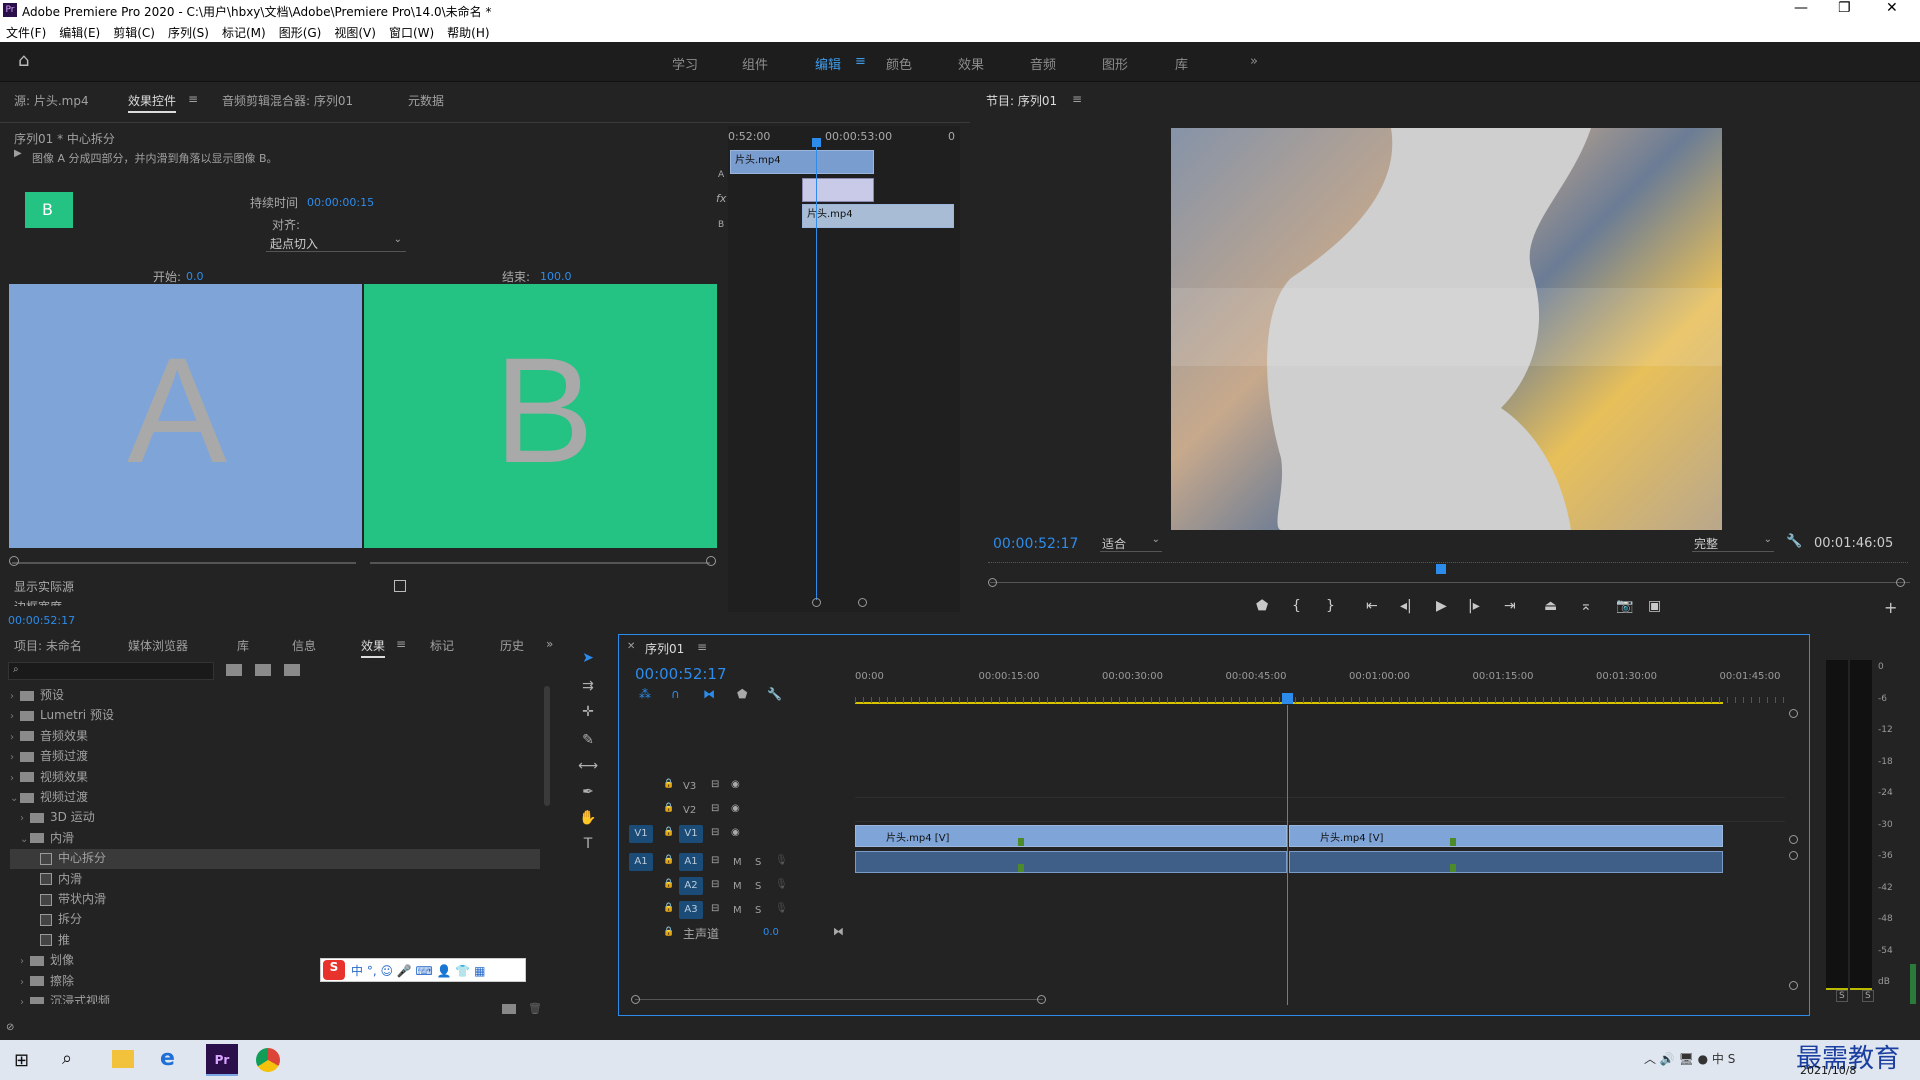  Describe the element at coordinates (285, 941) in the screenshot. I see `effects-tree-item: 推` at that location.